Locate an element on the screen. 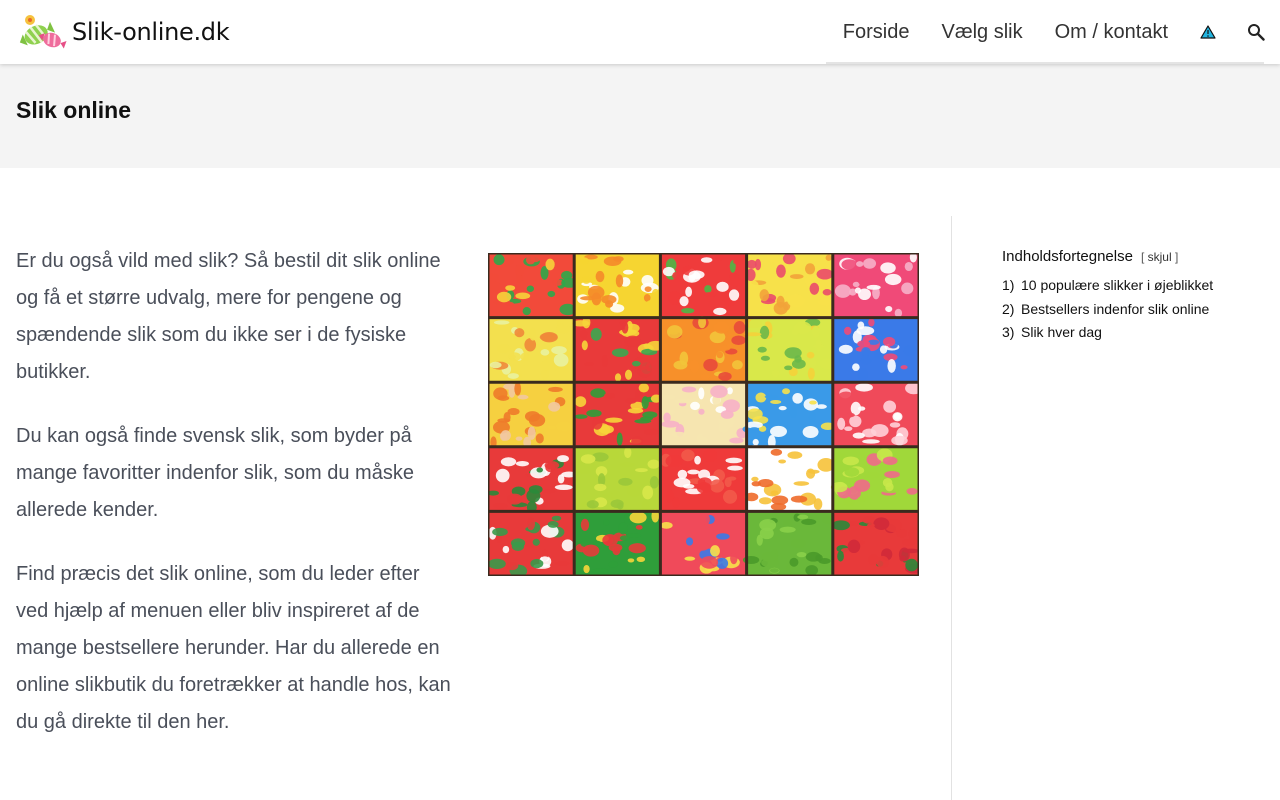  toc-item: 2) Bestsellers indenfor slik online is located at coordinates (1132, 310).